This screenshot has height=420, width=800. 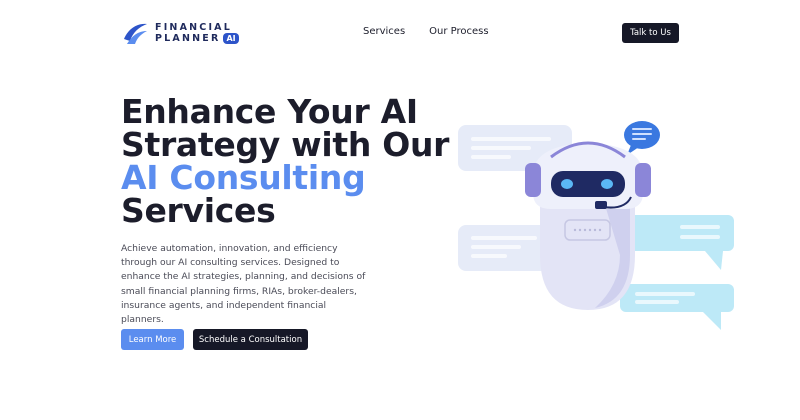 I want to click on logo-line1: FINANCIAL, so click(x=193, y=27).